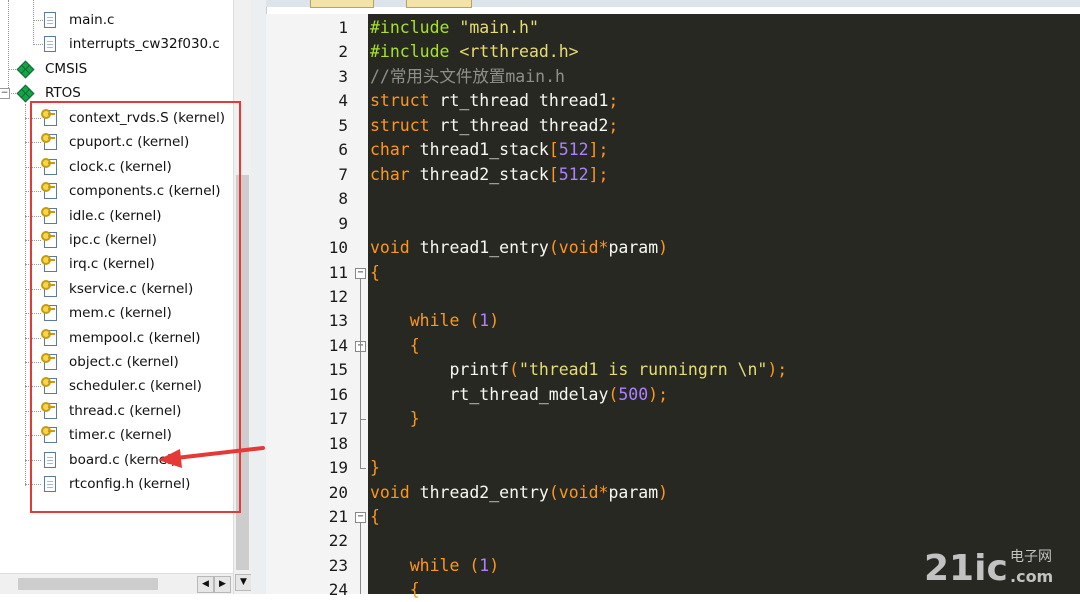 The height and width of the screenshot is (602, 1080). Describe the element at coordinates (66, 69) in the screenshot. I see `tree-item-label: CMSIS` at that location.